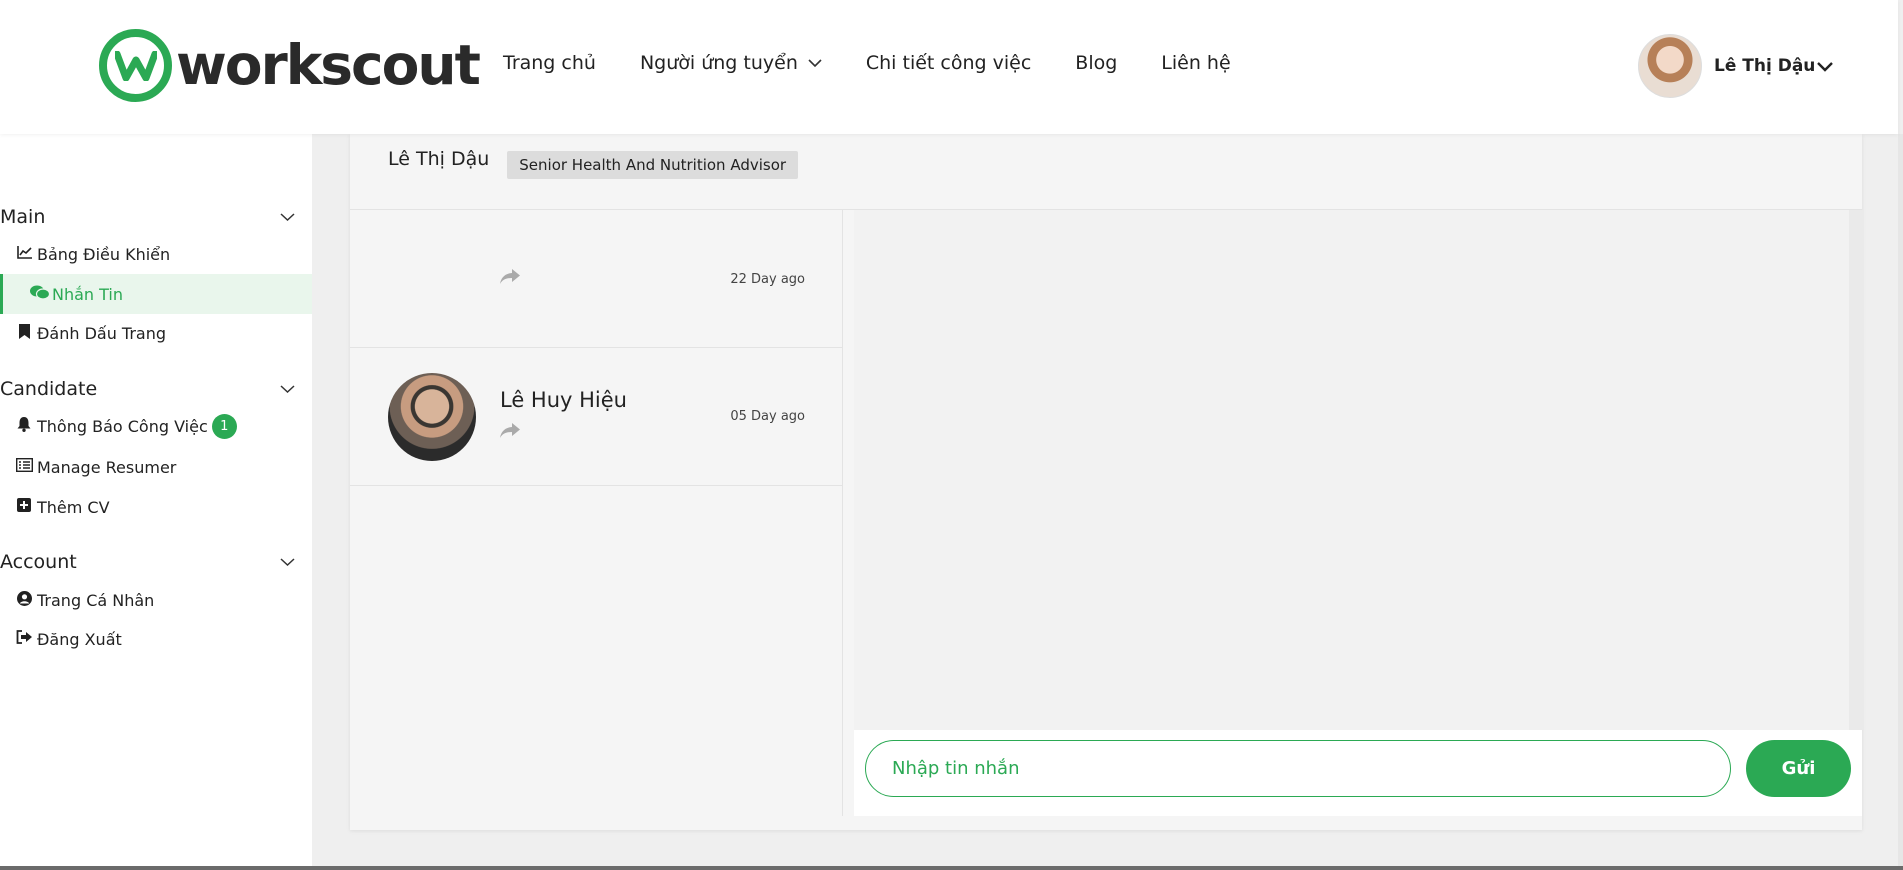 The image size is (1903, 870). Describe the element at coordinates (328, 65) in the screenshot. I see `logo-text: workscout` at that location.